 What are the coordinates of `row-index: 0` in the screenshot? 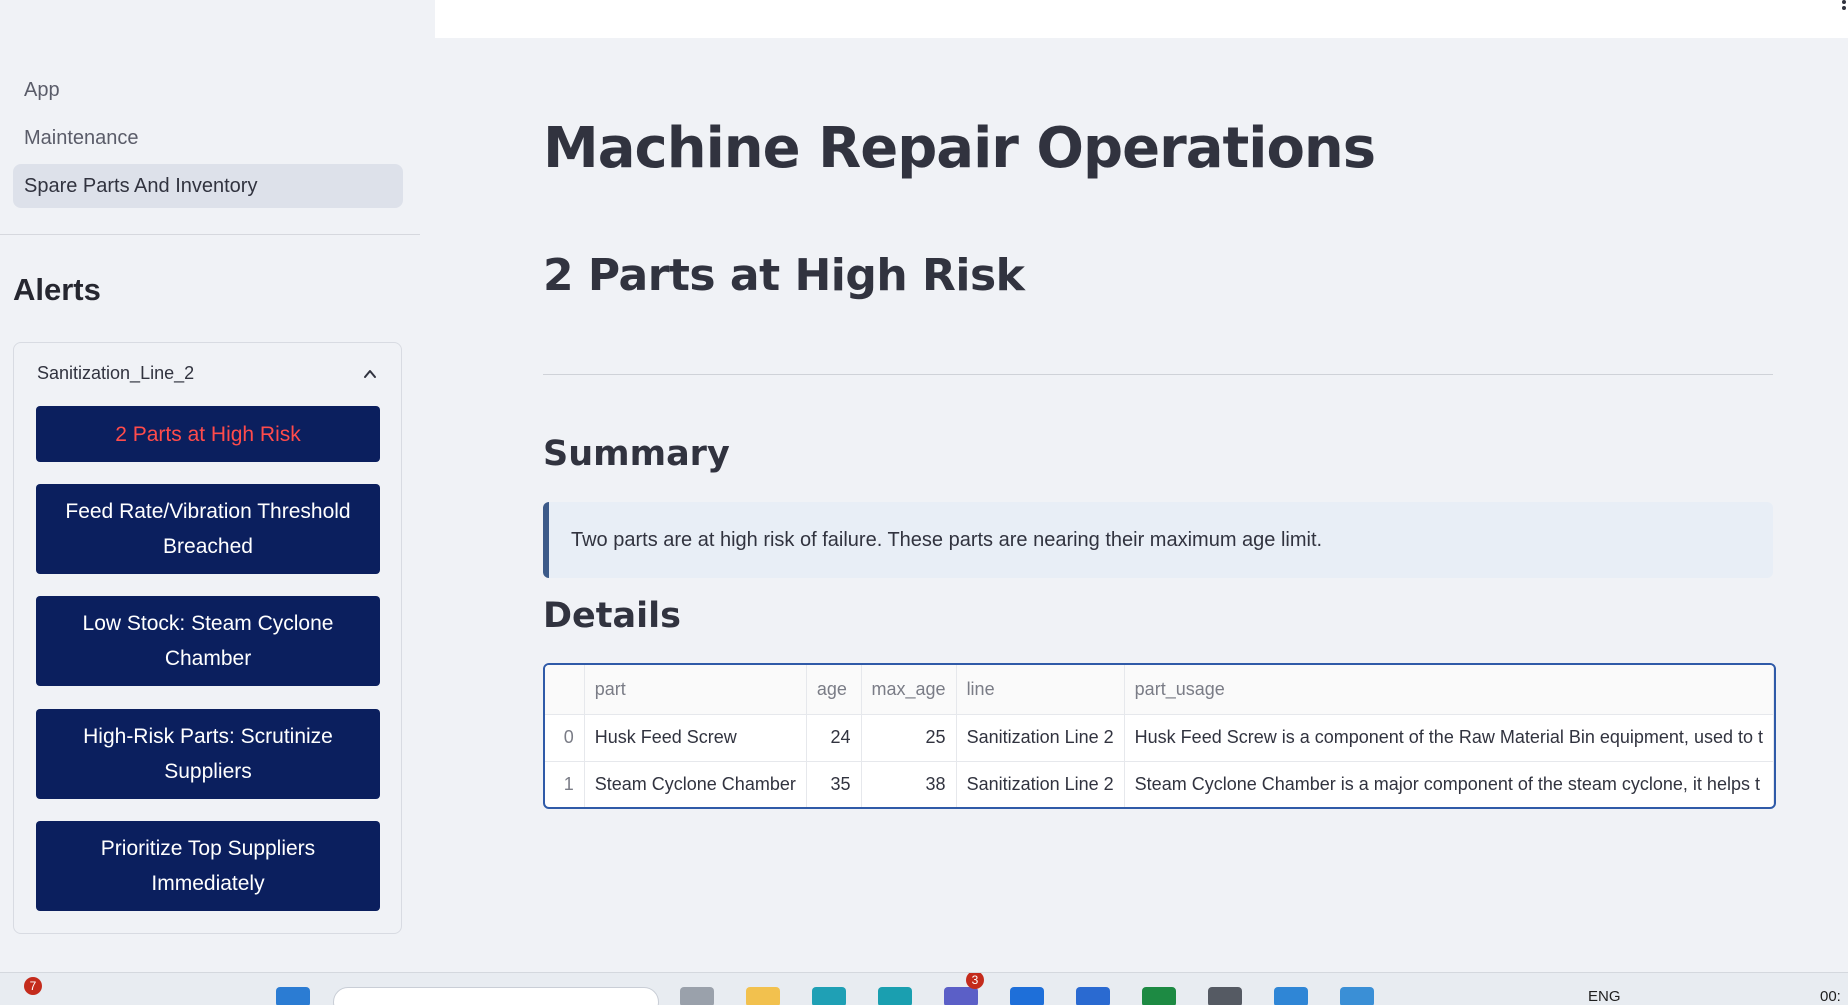 It's located at (565, 738).